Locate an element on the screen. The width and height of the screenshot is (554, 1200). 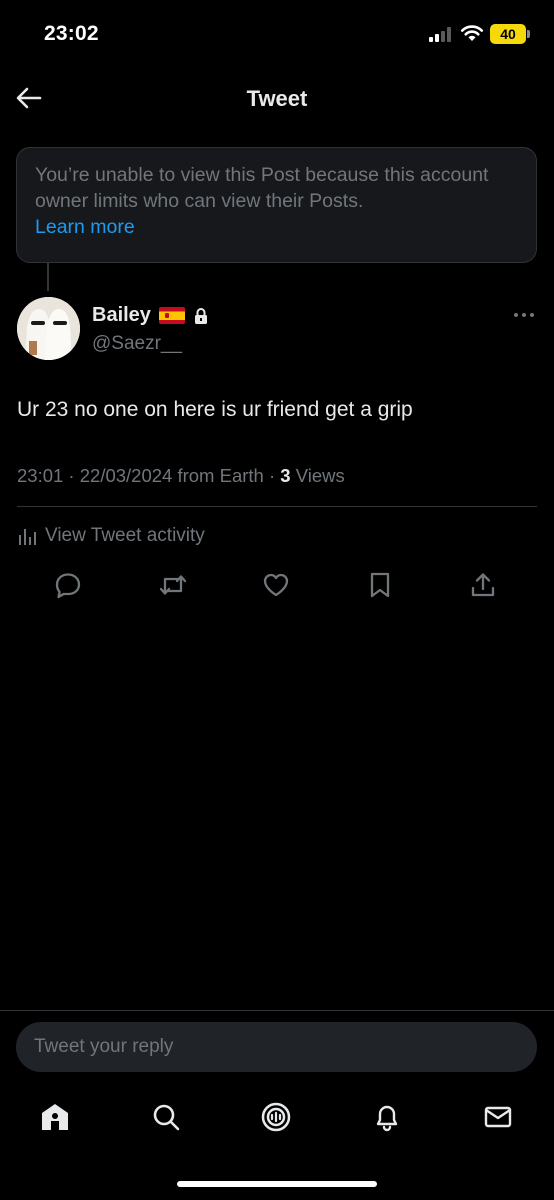
retweet-button is located at coordinates (173, 585).